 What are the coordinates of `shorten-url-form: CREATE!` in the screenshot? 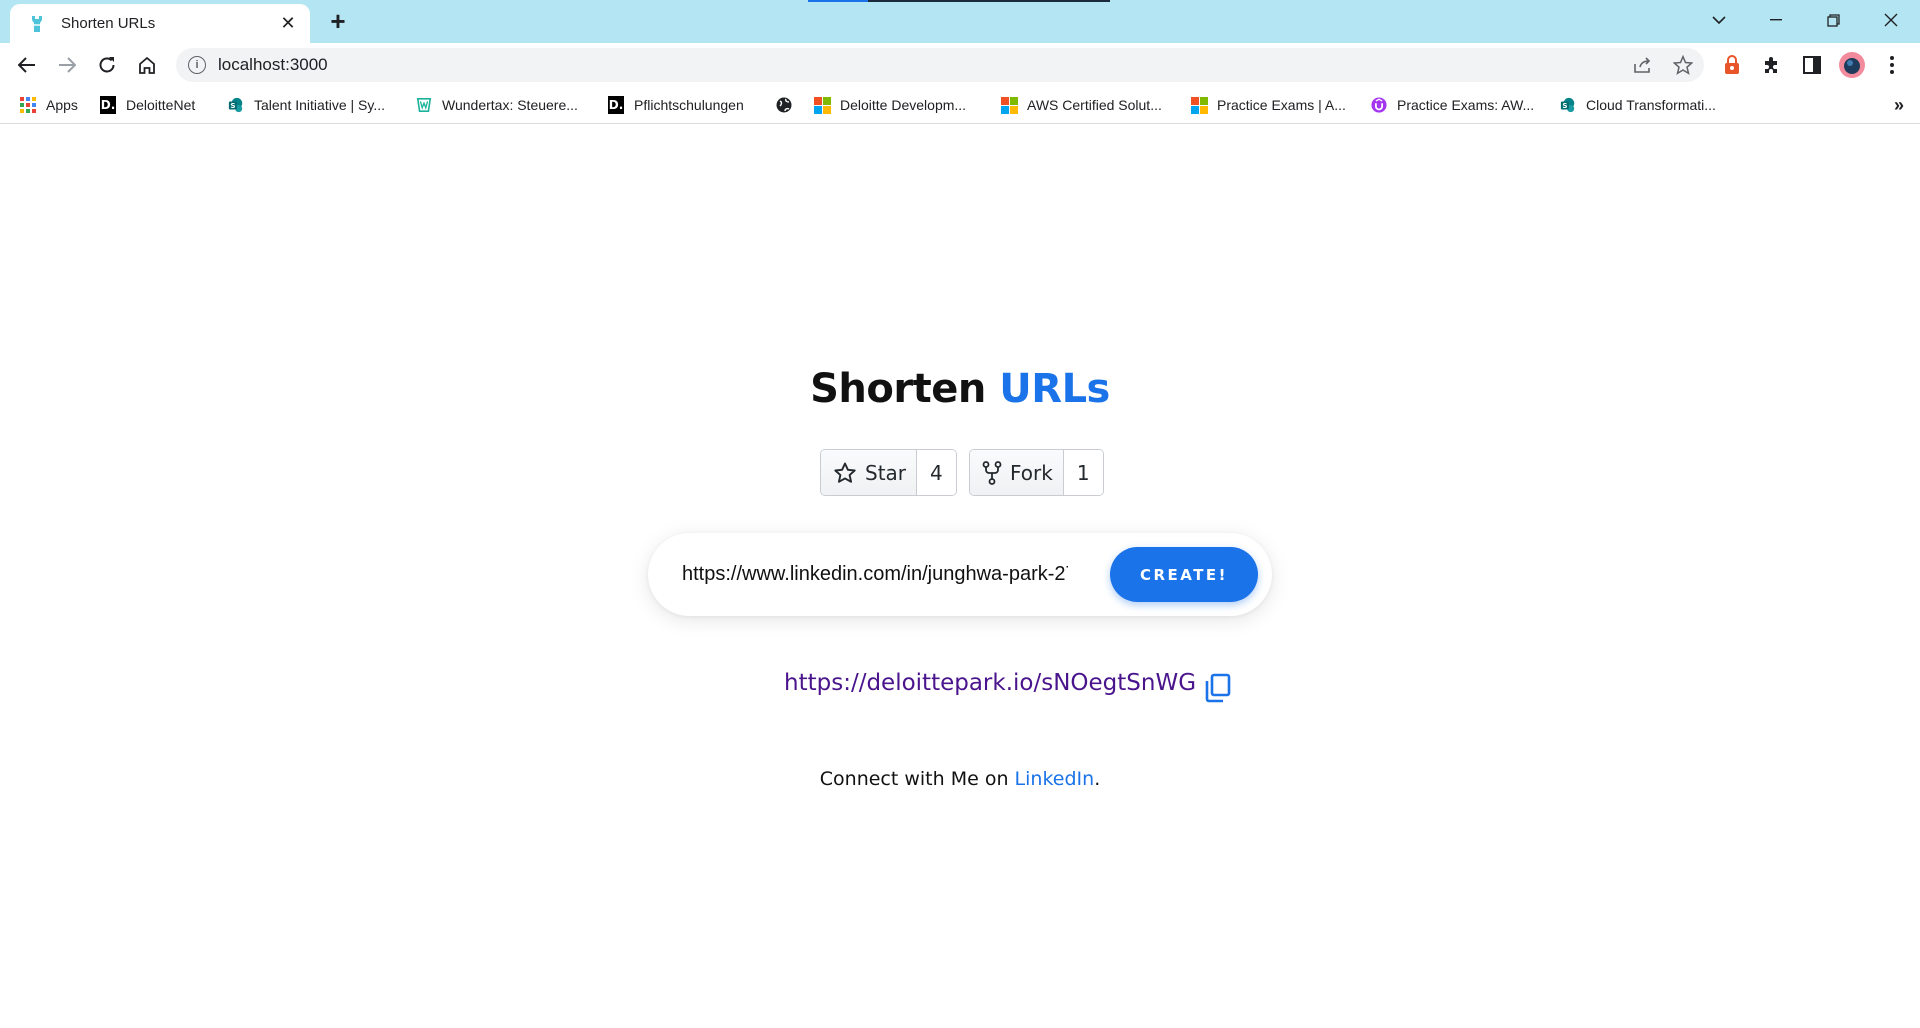 It's located at (960, 574).